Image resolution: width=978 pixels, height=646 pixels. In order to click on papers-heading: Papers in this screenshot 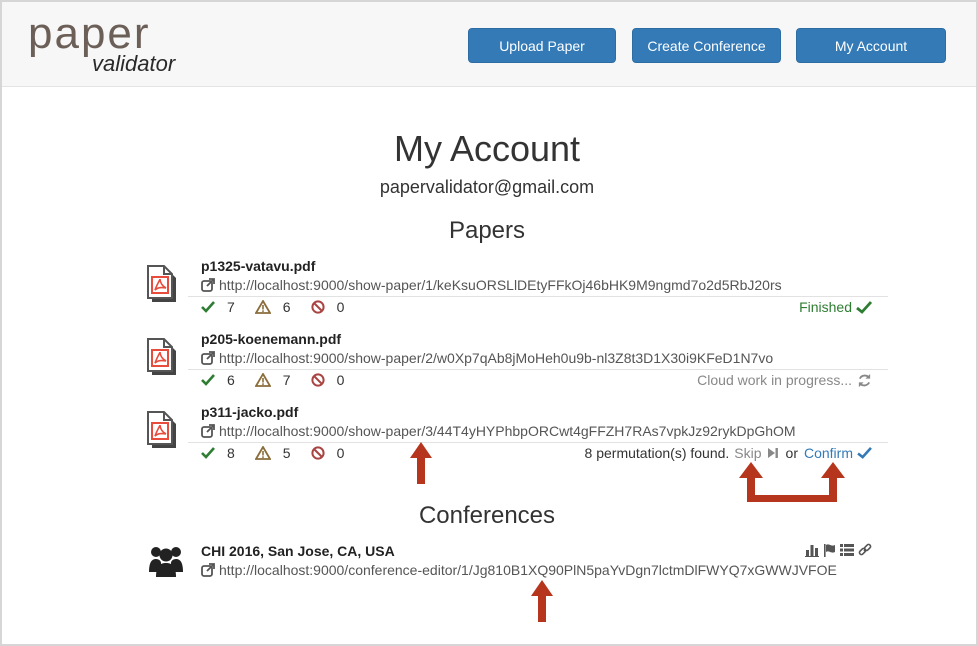, I will do `click(487, 230)`.